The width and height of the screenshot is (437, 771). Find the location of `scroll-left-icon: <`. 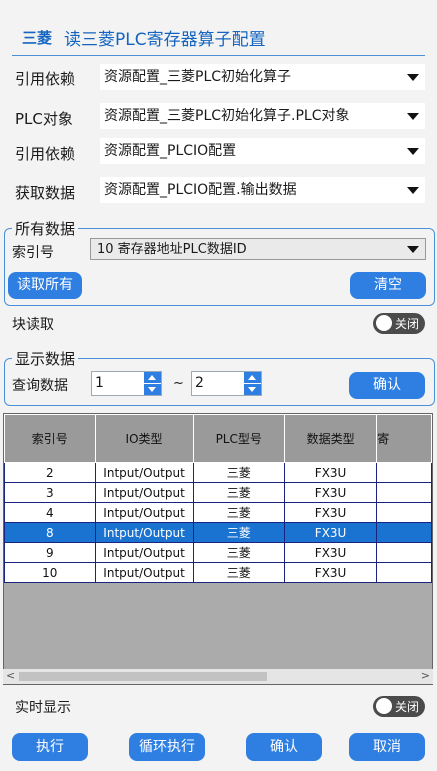

scroll-left-icon: < is located at coordinates (10, 675).